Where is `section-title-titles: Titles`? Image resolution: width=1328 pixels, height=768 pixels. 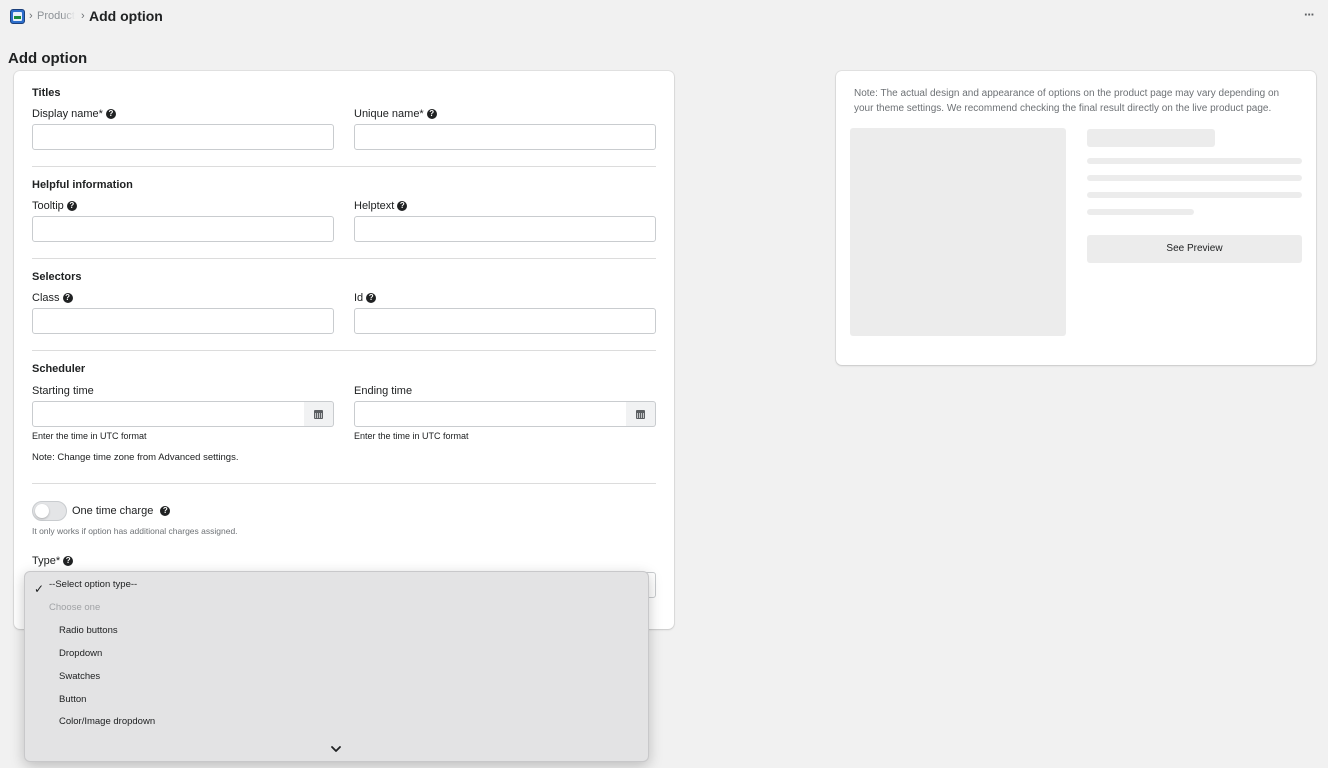
section-title-titles: Titles is located at coordinates (46, 93).